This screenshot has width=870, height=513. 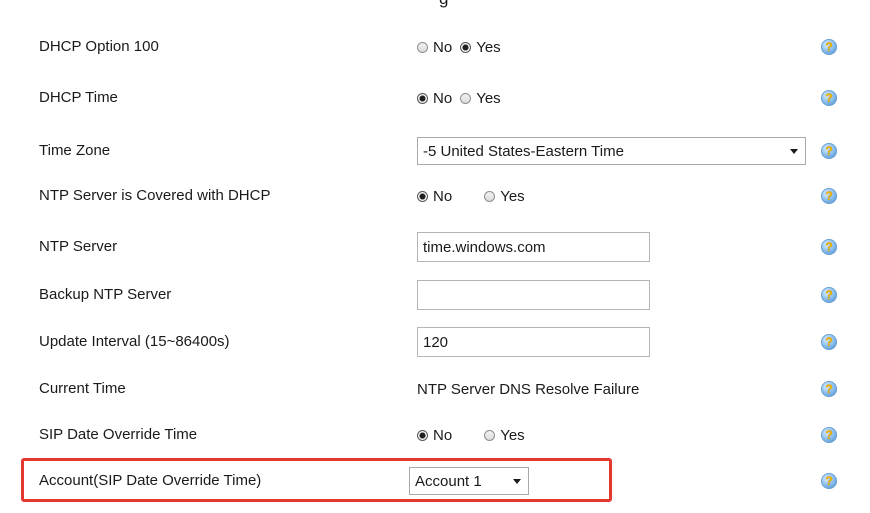 What do you see at coordinates (443, 4) in the screenshot?
I see `cropped-heading-fragment: g` at bounding box center [443, 4].